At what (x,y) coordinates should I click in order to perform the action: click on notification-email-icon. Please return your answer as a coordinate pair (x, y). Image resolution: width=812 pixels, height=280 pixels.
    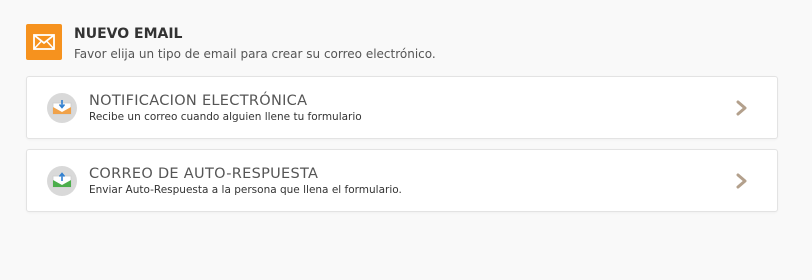
    Looking at the image, I should click on (62, 107).